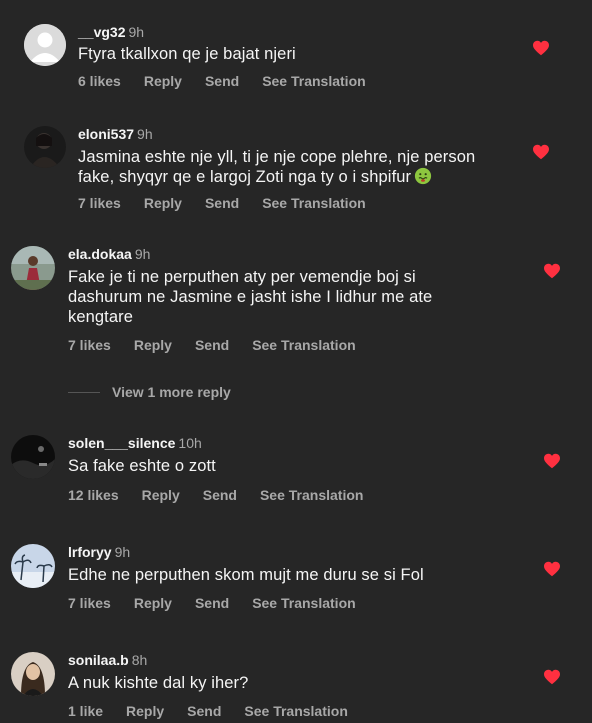 This screenshot has width=592, height=723. I want to click on comment-header: ela.dokaa 9h, so click(109, 254).